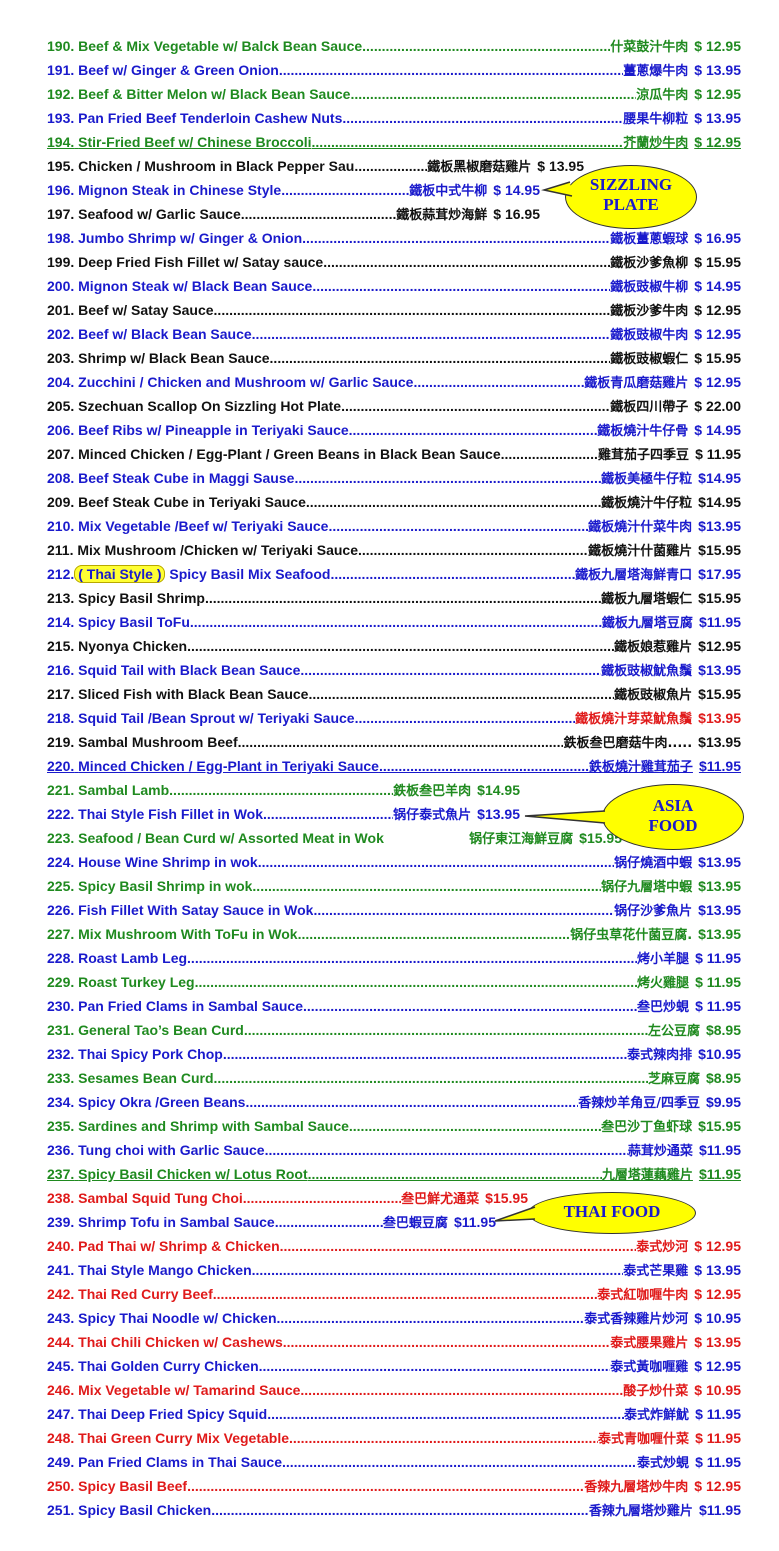 The width and height of the screenshot is (779, 1551). What do you see at coordinates (61, 1294) in the screenshot?
I see `item-number: 242.` at bounding box center [61, 1294].